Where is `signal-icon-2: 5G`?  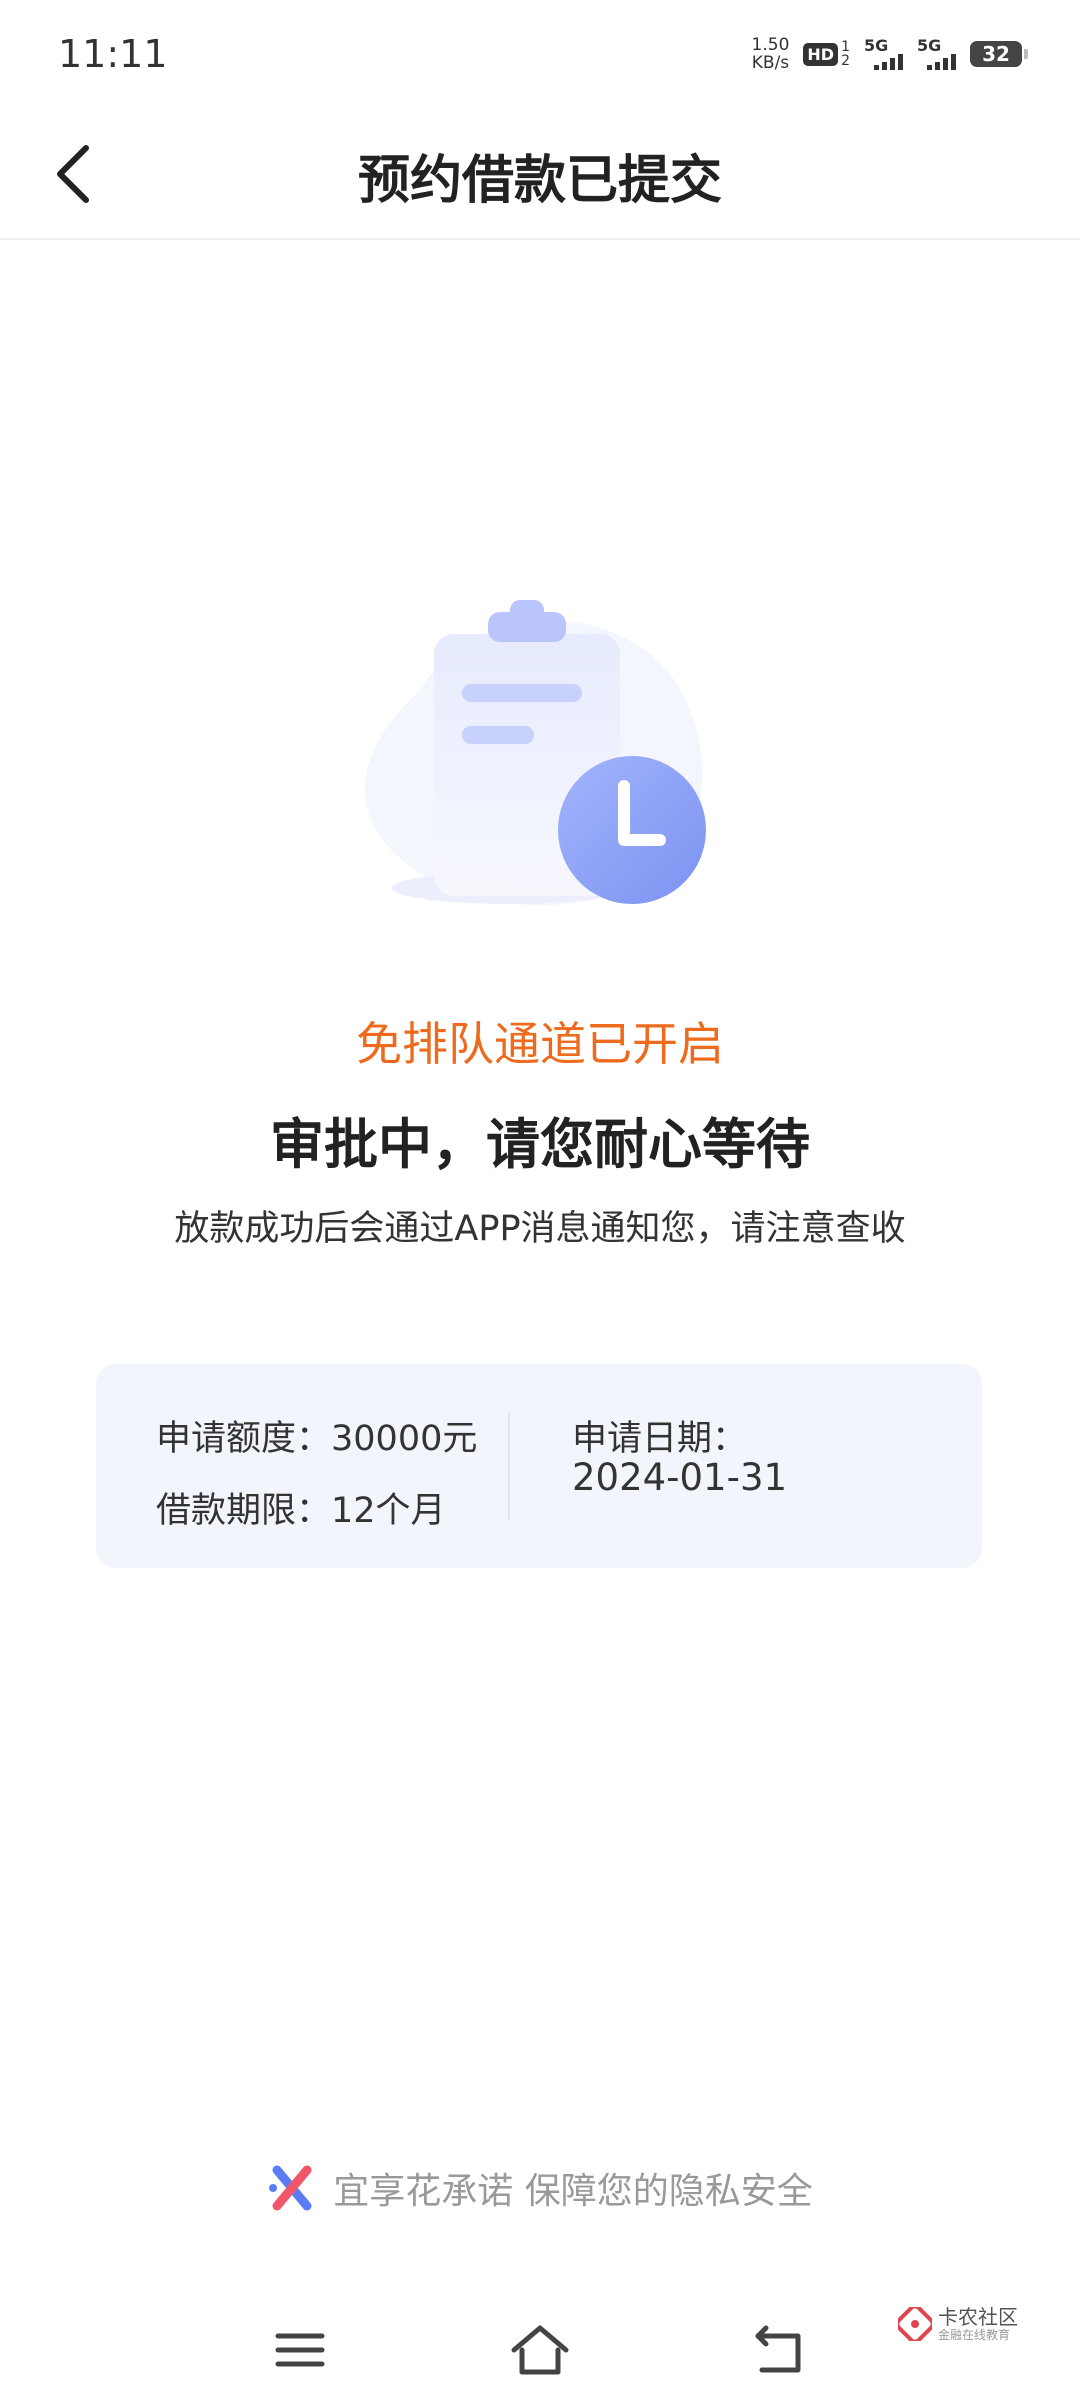 signal-icon-2: 5G is located at coordinates (936, 54).